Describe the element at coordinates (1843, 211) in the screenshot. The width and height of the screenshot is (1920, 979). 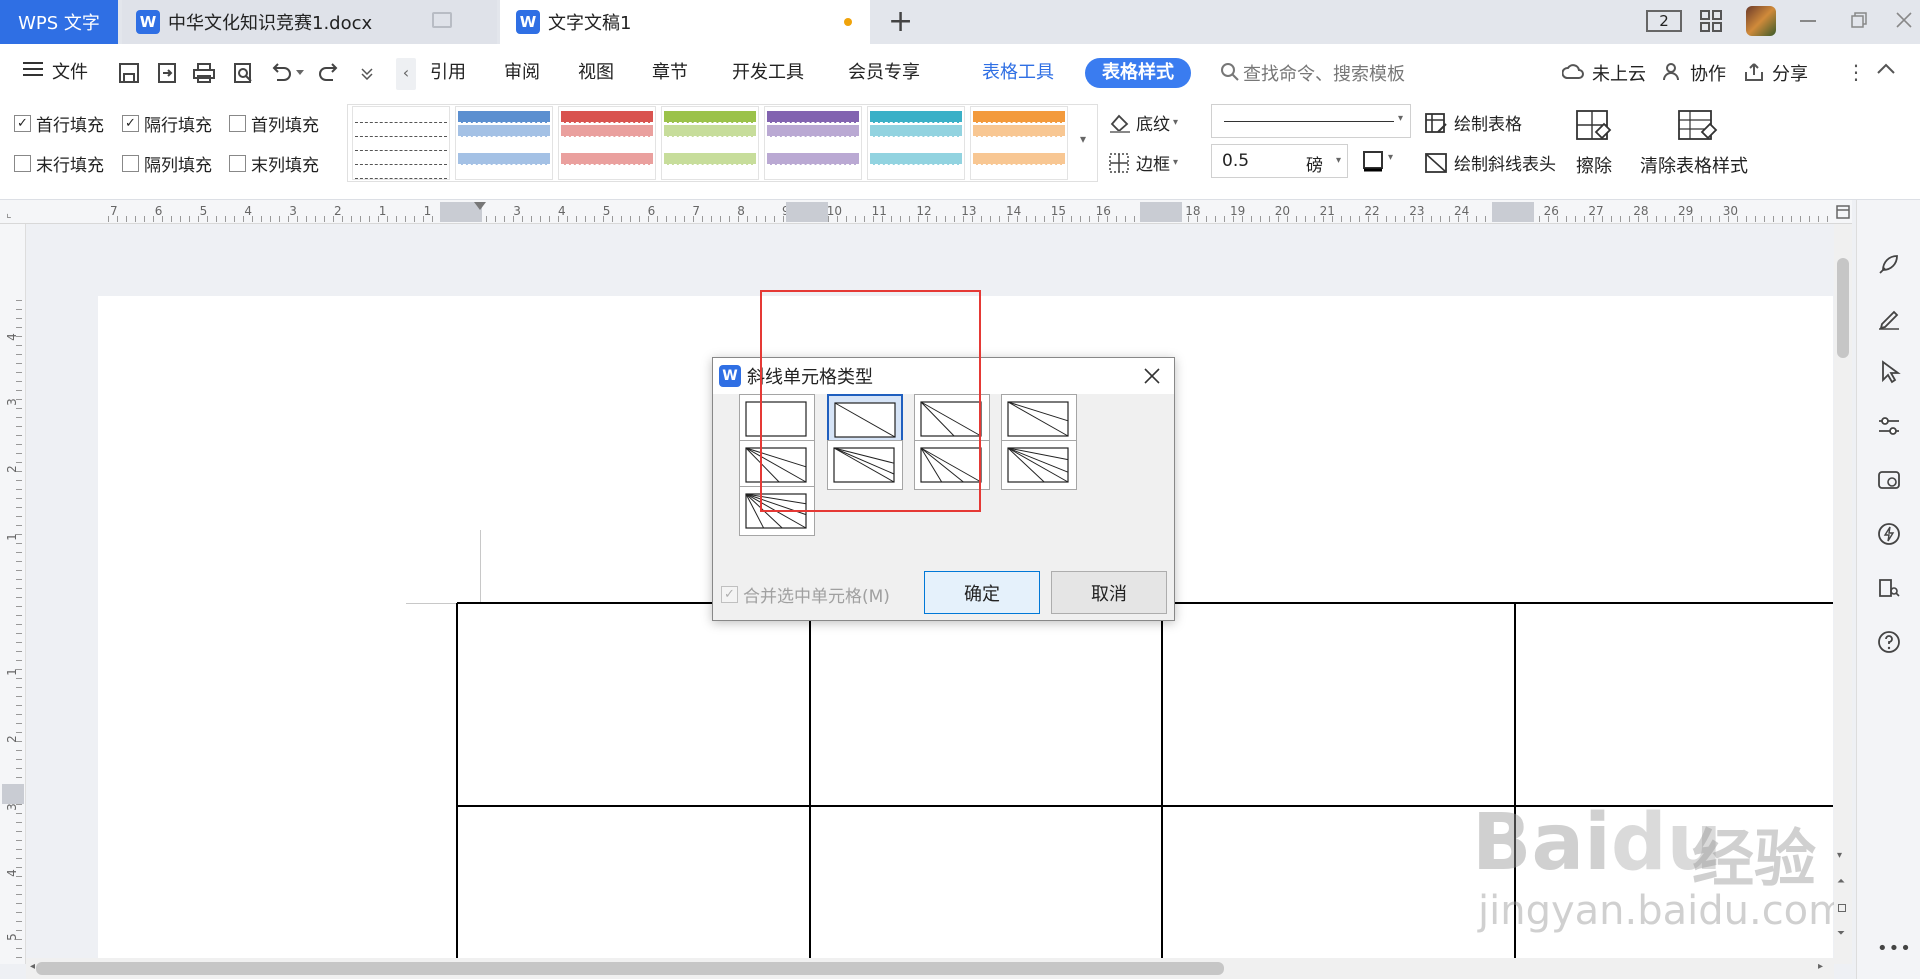
I see `ruler-toggle-icon` at that location.